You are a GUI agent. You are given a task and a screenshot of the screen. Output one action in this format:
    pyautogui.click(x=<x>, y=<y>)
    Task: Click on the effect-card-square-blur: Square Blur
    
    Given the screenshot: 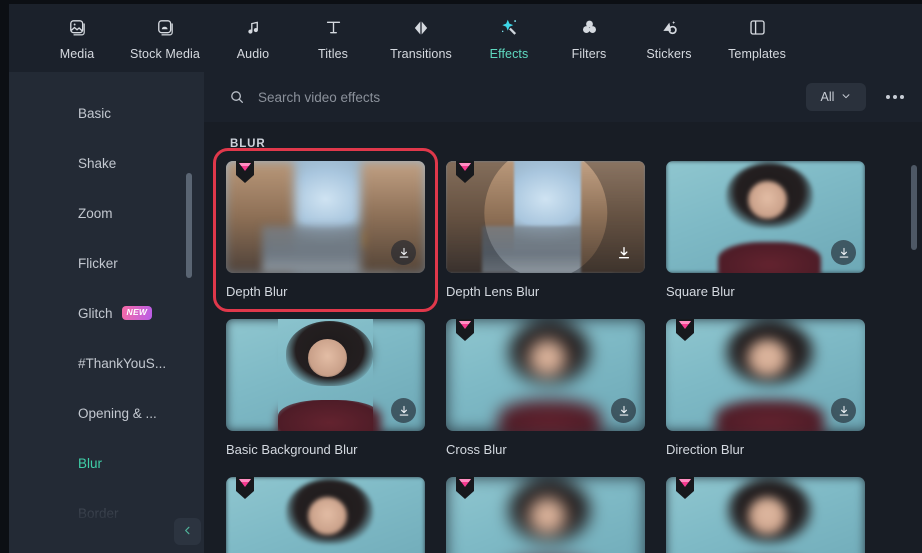 What is the action you would take?
    pyautogui.click(x=765, y=230)
    